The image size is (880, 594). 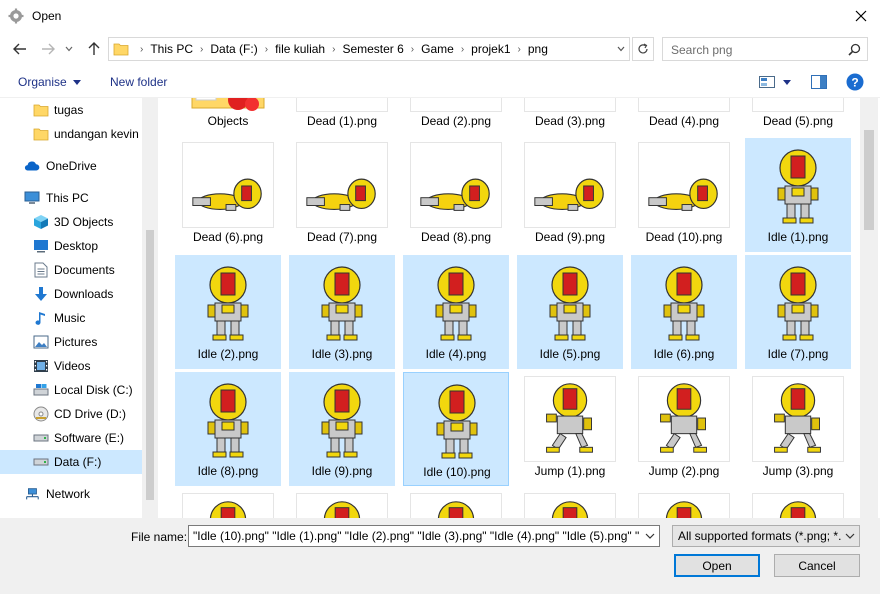 I want to click on close-button, so click(x=861, y=16).